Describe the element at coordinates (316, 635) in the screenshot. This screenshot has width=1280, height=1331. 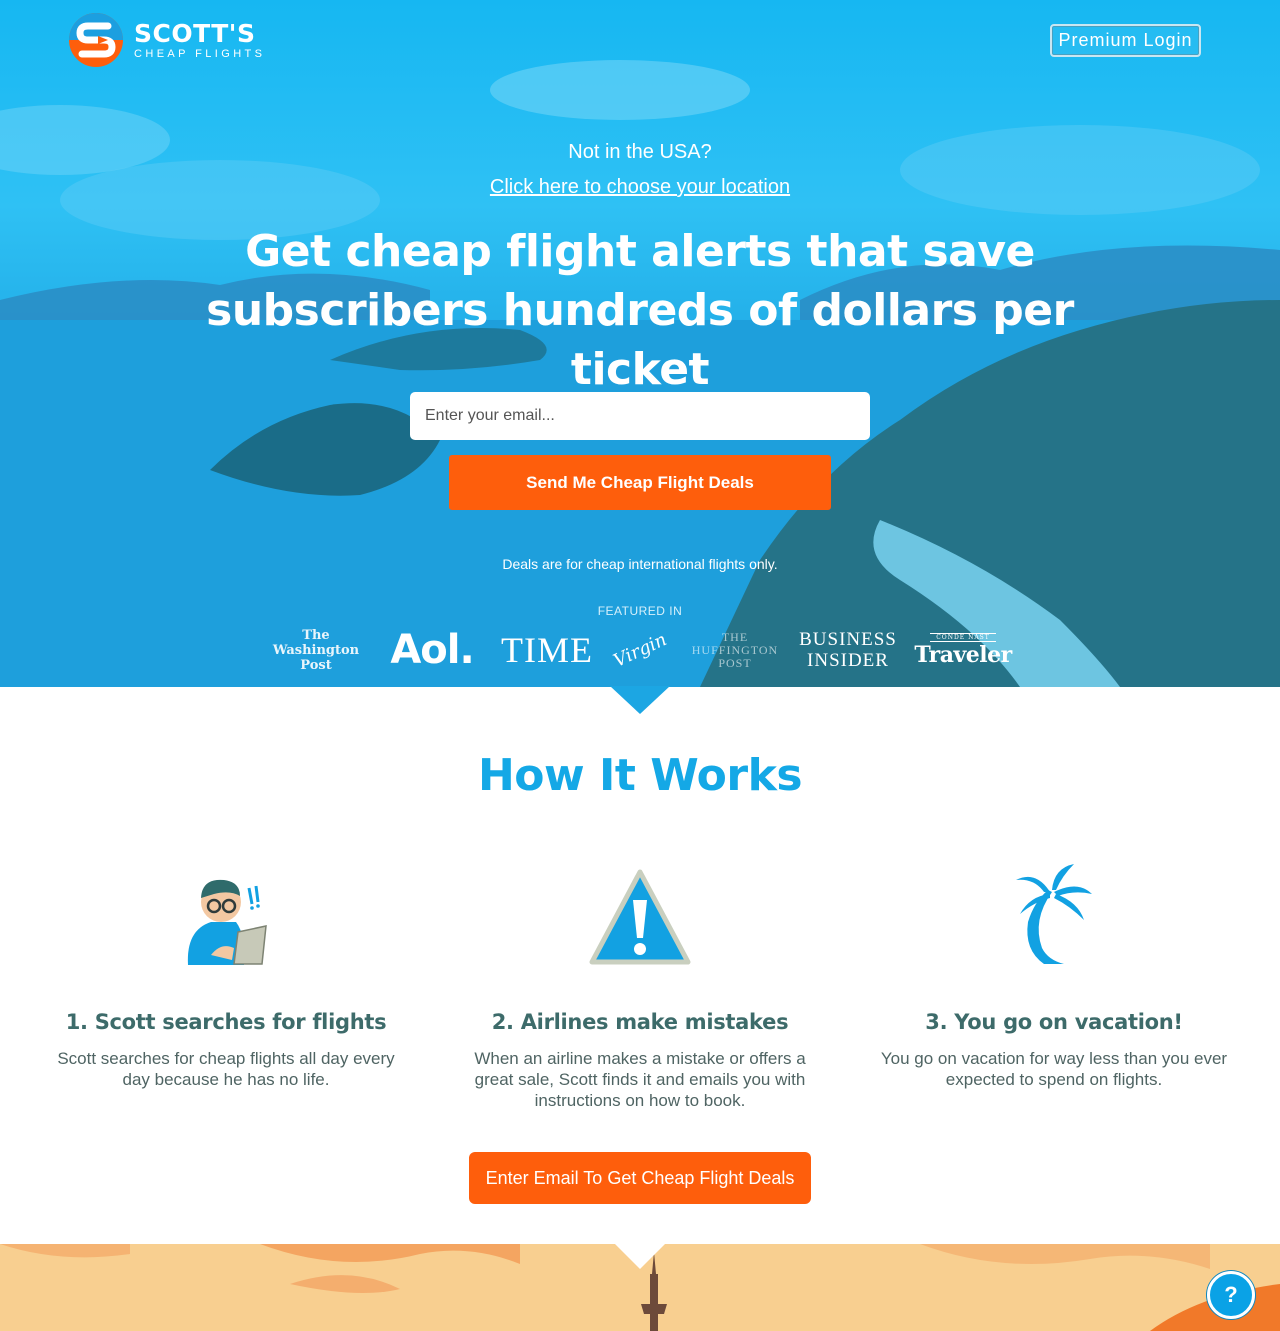
I see `wapo-line-1: The` at that location.